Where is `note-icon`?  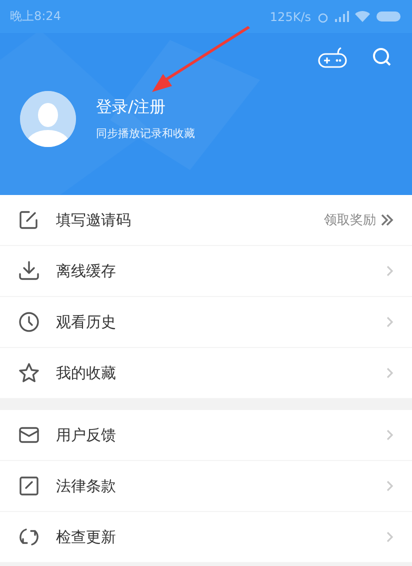 note-icon is located at coordinates (29, 486).